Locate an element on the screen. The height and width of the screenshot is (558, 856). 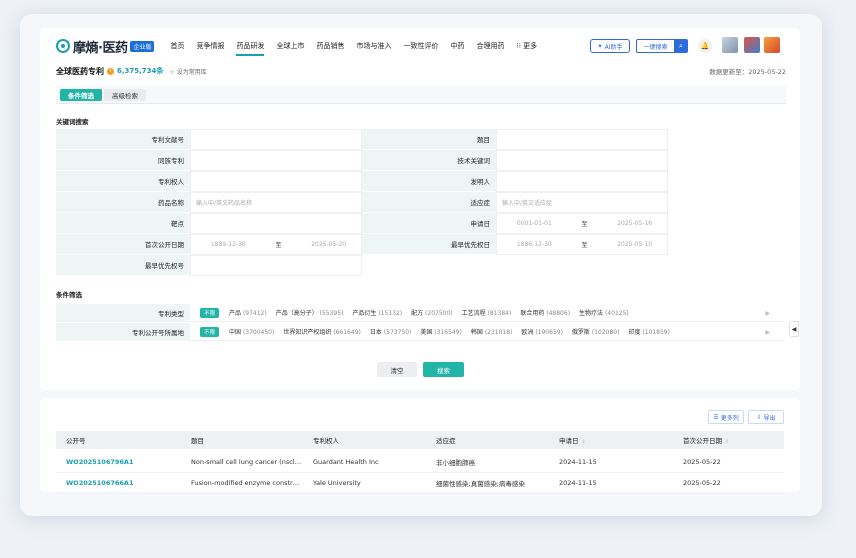
field-label: 首次公开日期 is located at coordinates (123, 244).